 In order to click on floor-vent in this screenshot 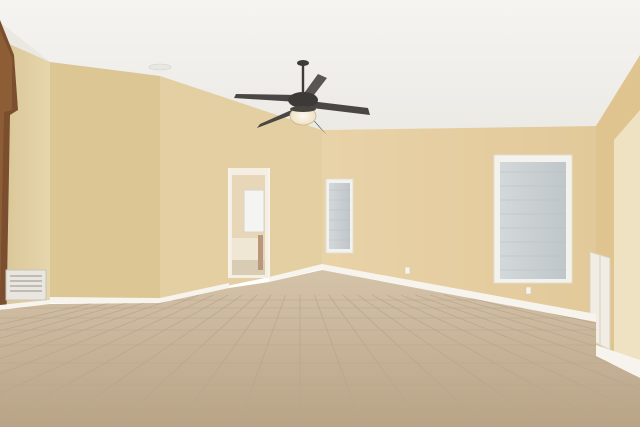, I will do `click(26, 285)`.